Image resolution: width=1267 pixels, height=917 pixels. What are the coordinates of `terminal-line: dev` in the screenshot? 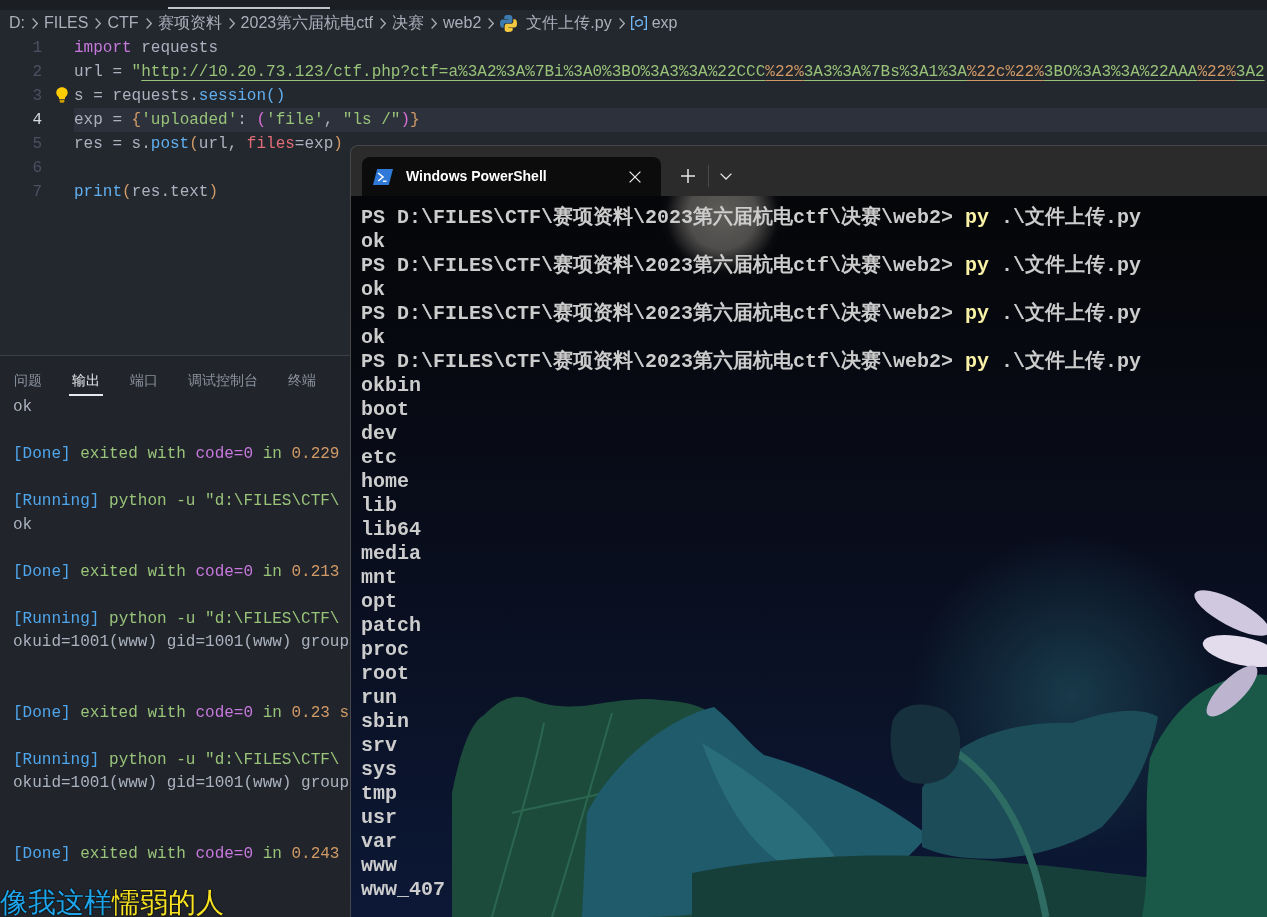 It's located at (379, 434).